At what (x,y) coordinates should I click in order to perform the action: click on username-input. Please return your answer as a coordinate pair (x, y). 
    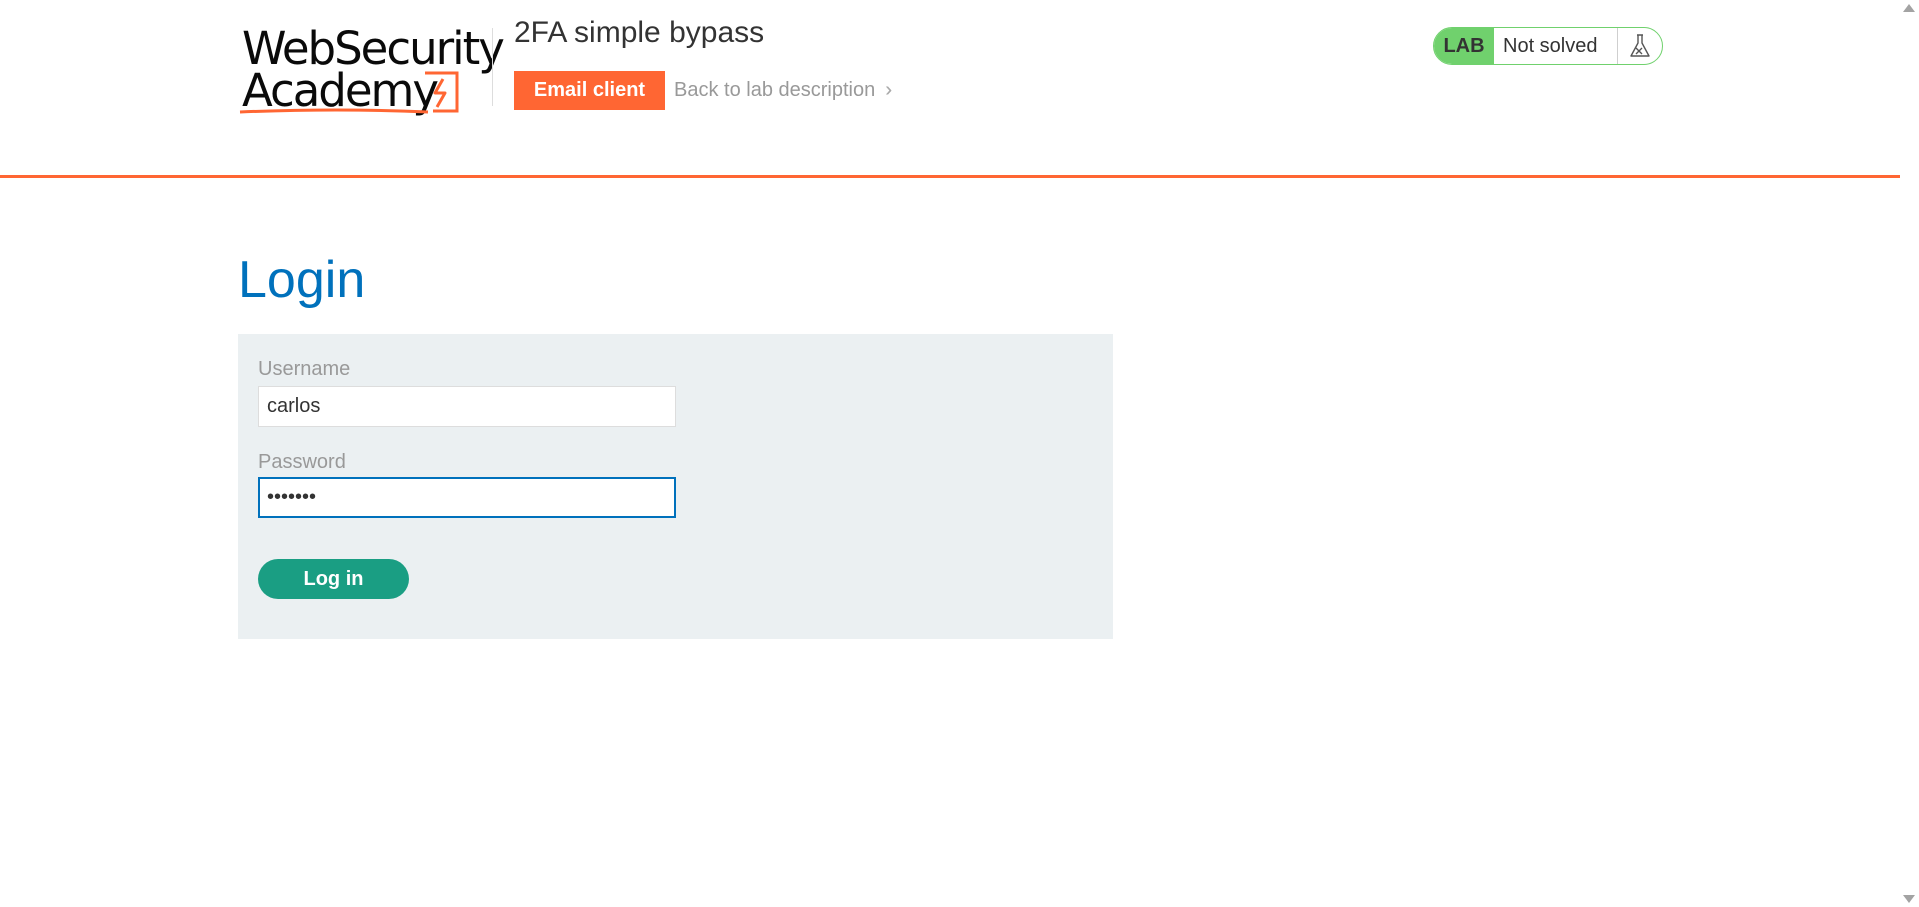
    Looking at the image, I should click on (467, 406).